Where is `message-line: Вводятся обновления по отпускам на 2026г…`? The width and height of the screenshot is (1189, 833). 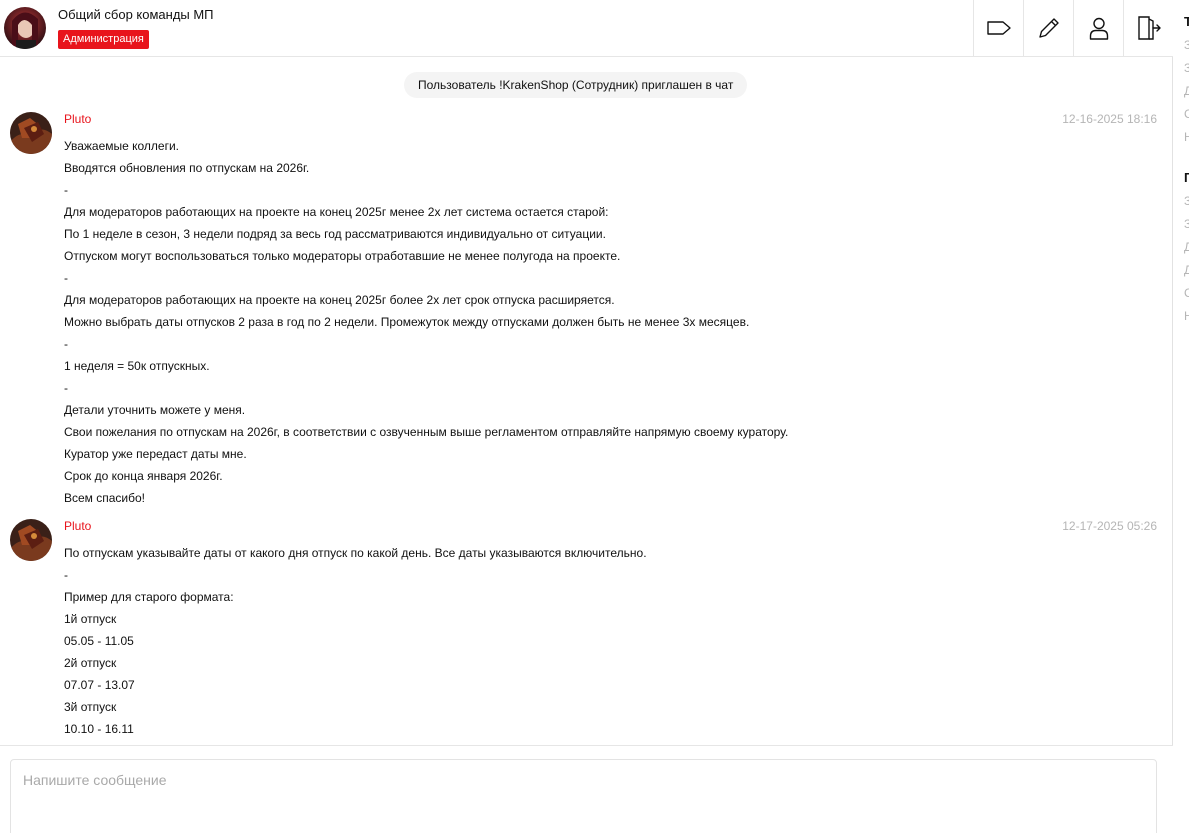 message-line: Вводятся обновления по отпускам на 2026г… is located at coordinates (187, 168).